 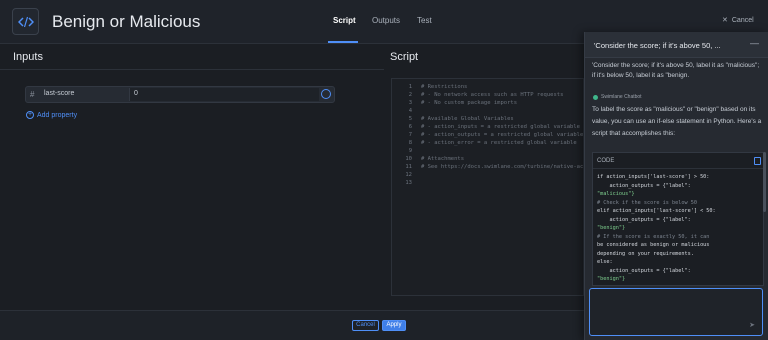 What do you see at coordinates (754, 43) in the screenshot?
I see `minus-icon: —` at bounding box center [754, 43].